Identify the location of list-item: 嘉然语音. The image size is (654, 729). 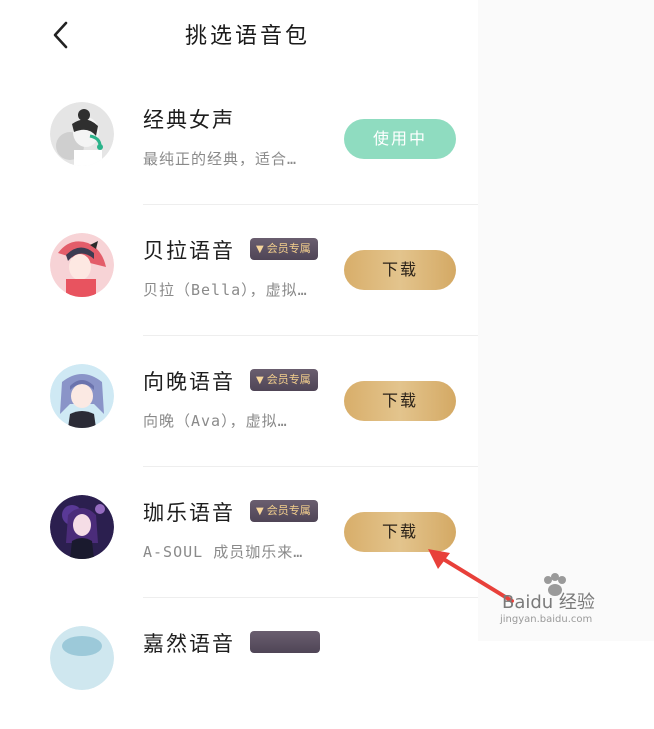
(239, 663).